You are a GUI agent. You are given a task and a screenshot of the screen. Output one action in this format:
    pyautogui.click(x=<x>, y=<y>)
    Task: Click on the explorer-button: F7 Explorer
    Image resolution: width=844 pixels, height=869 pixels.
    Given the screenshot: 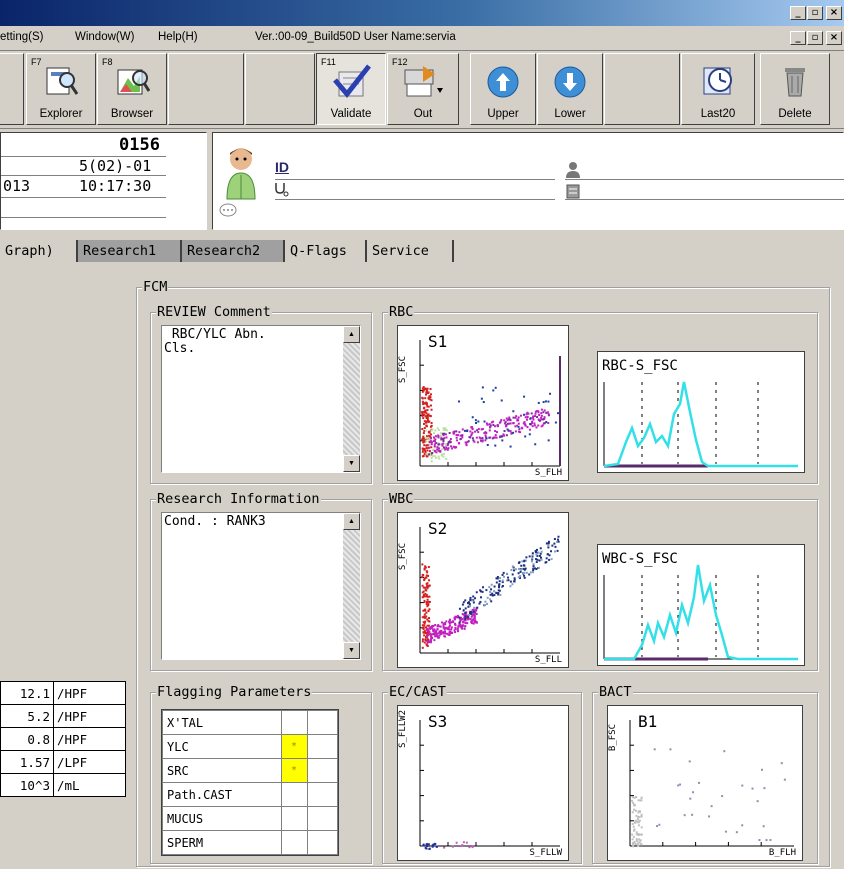 What is the action you would take?
    pyautogui.click(x=61, y=89)
    